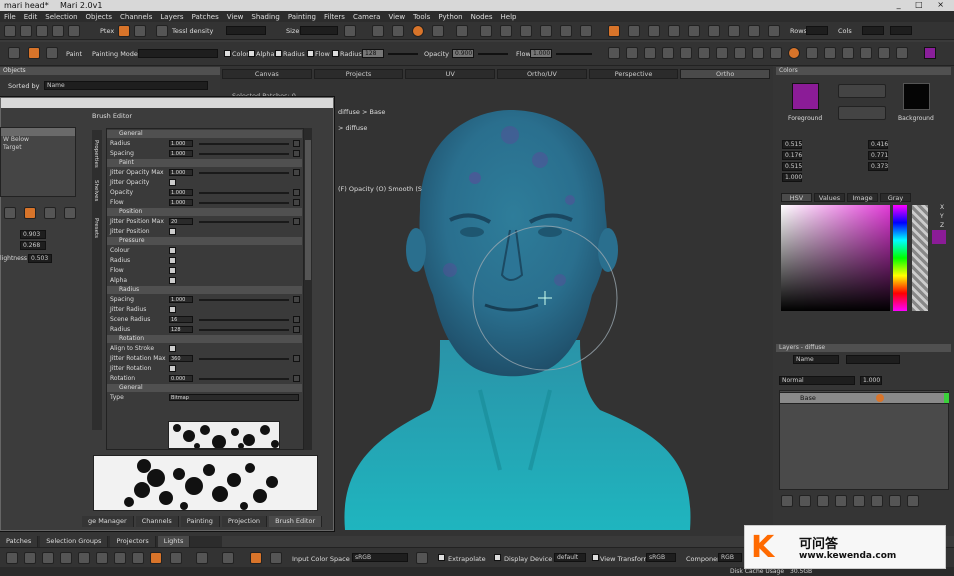 This screenshot has height=576, width=954. What do you see at coordinates (634, 31) in the screenshot?
I see `layer-icon` at bounding box center [634, 31].